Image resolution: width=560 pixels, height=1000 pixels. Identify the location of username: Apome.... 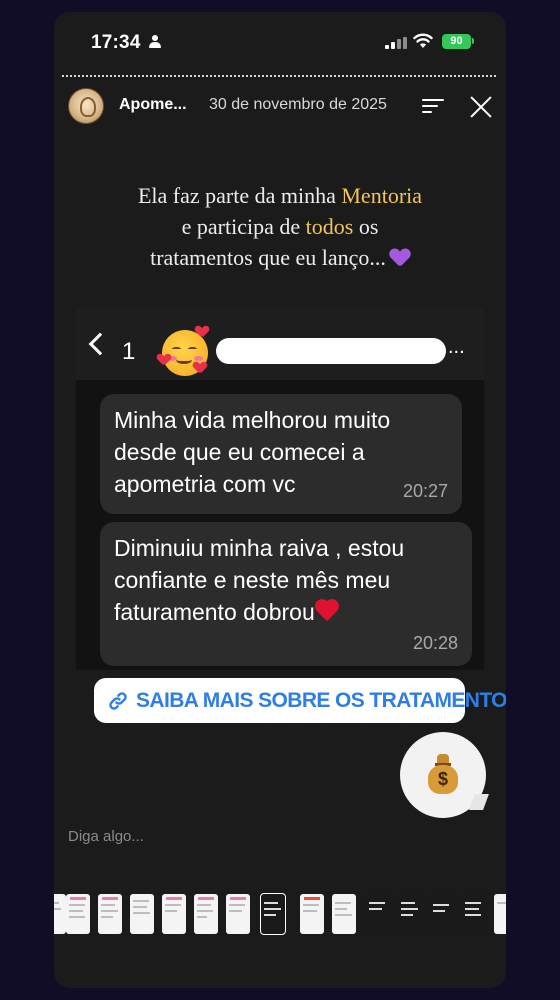
(153, 105).